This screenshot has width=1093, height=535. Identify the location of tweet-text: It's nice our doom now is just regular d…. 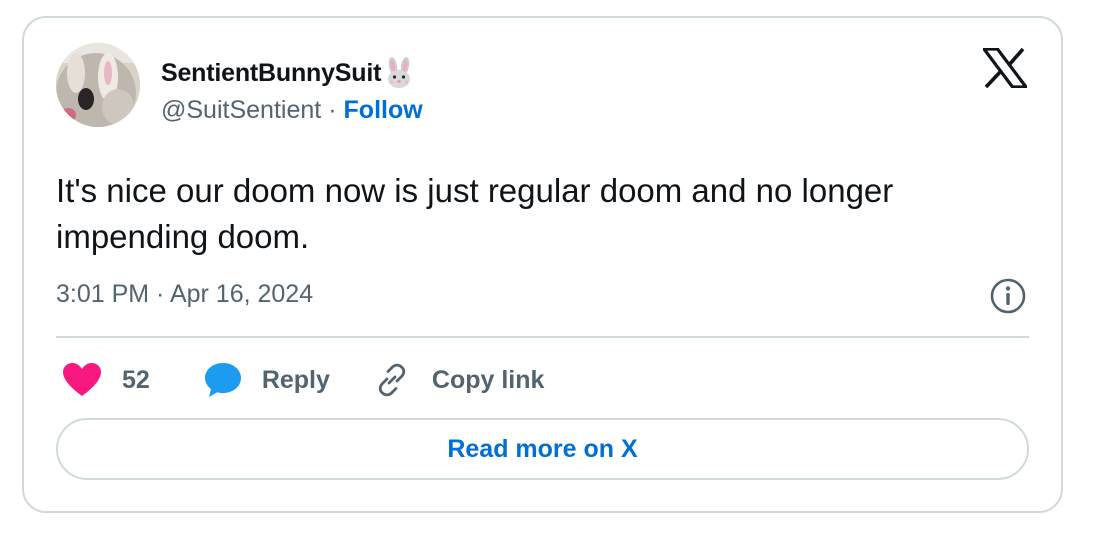
(475, 213).